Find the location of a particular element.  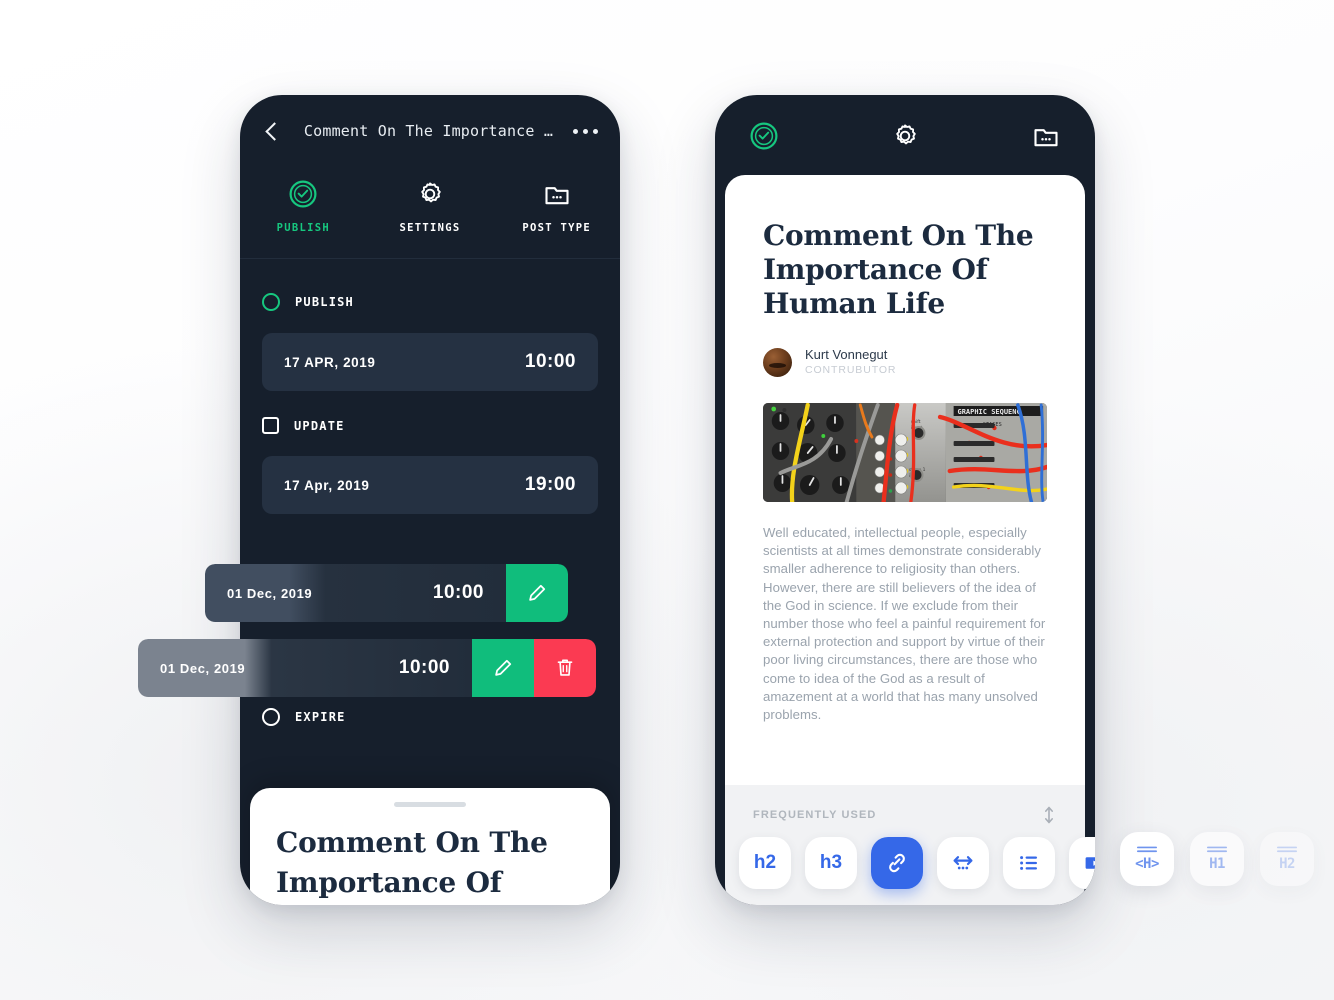

format-button-video is located at coordinates (1082, 863).